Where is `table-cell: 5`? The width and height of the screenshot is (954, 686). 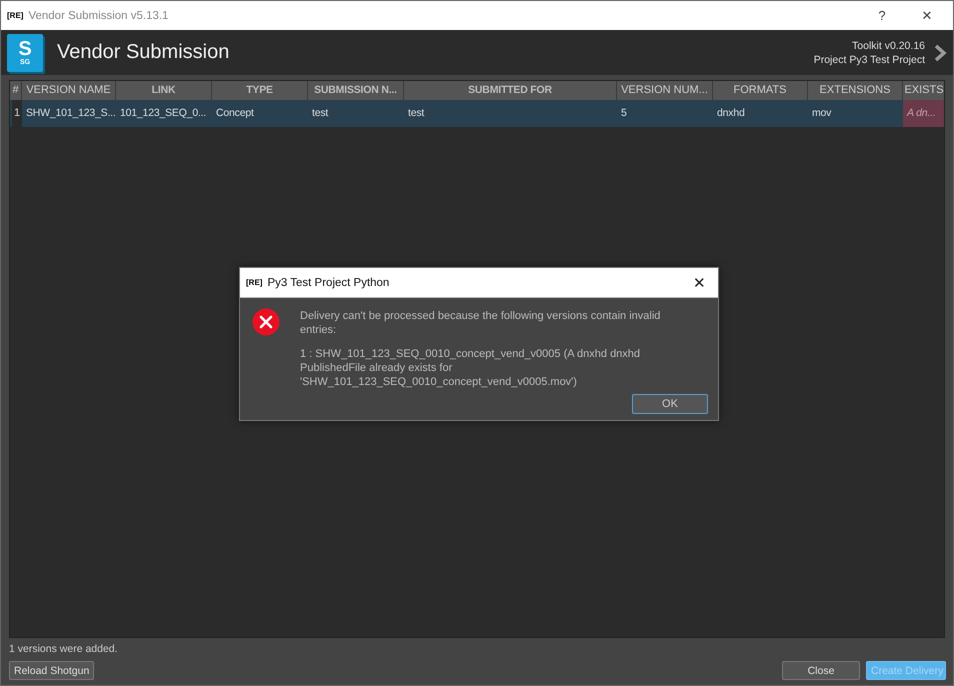
table-cell: 5 is located at coordinates (665, 113).